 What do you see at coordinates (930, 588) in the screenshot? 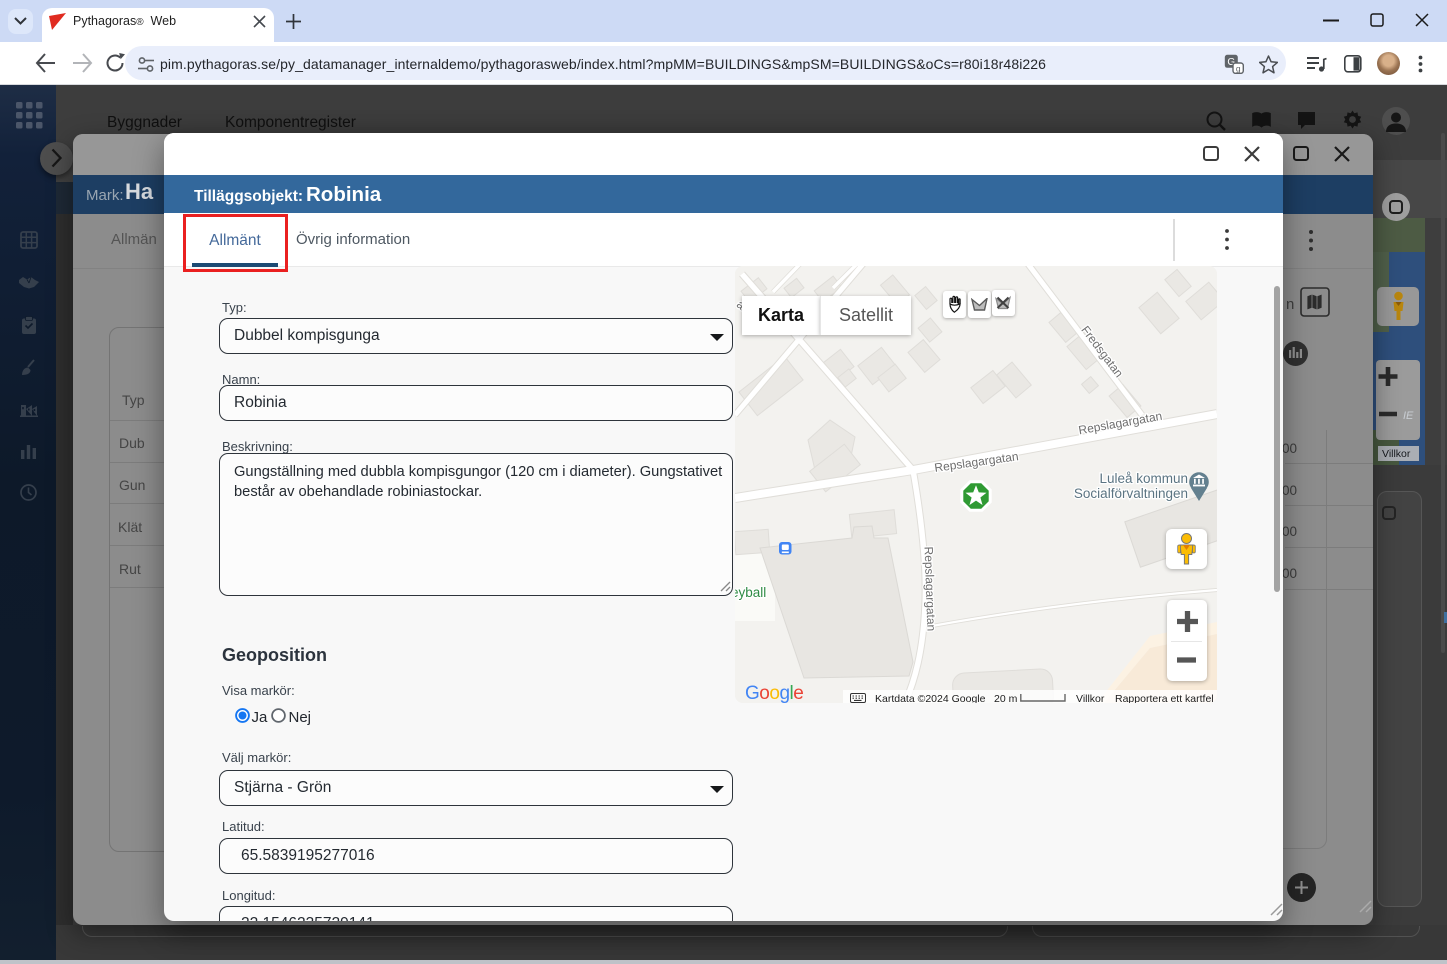
I see `svg-text: Repslagargatan` at bounding box center [930, 588].